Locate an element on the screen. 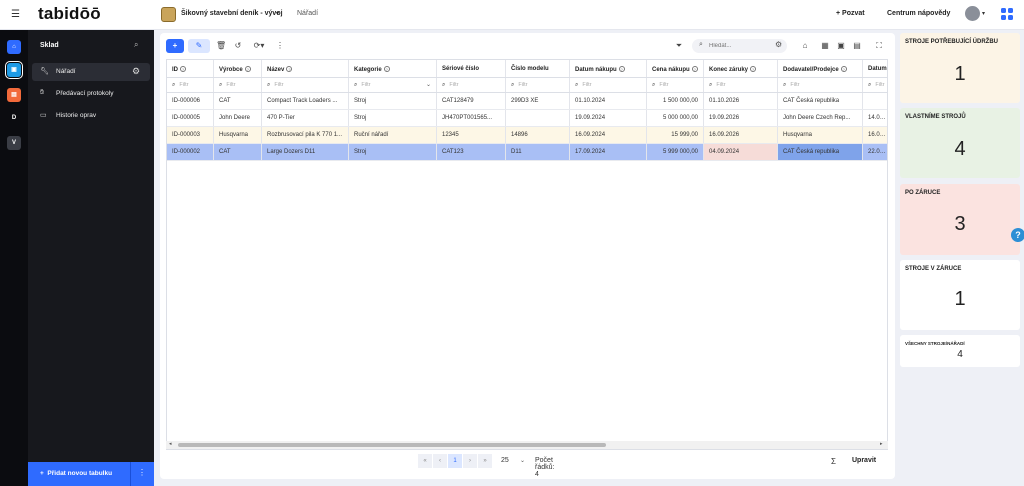  table-cell: 14.08.2 is located at coordinates (875, 118).